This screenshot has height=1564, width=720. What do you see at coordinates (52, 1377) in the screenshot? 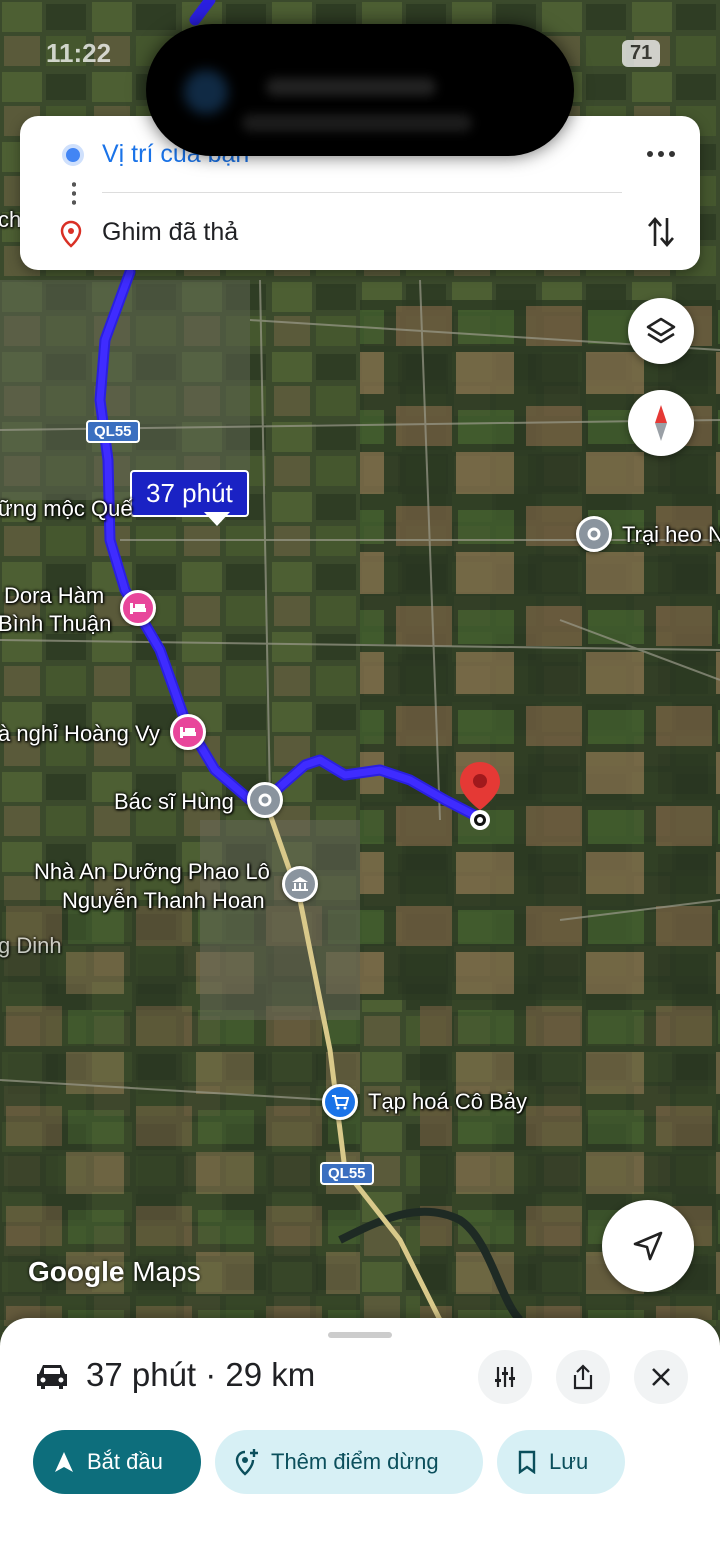
I see `car-icon` at bounding box center [52, 1377].